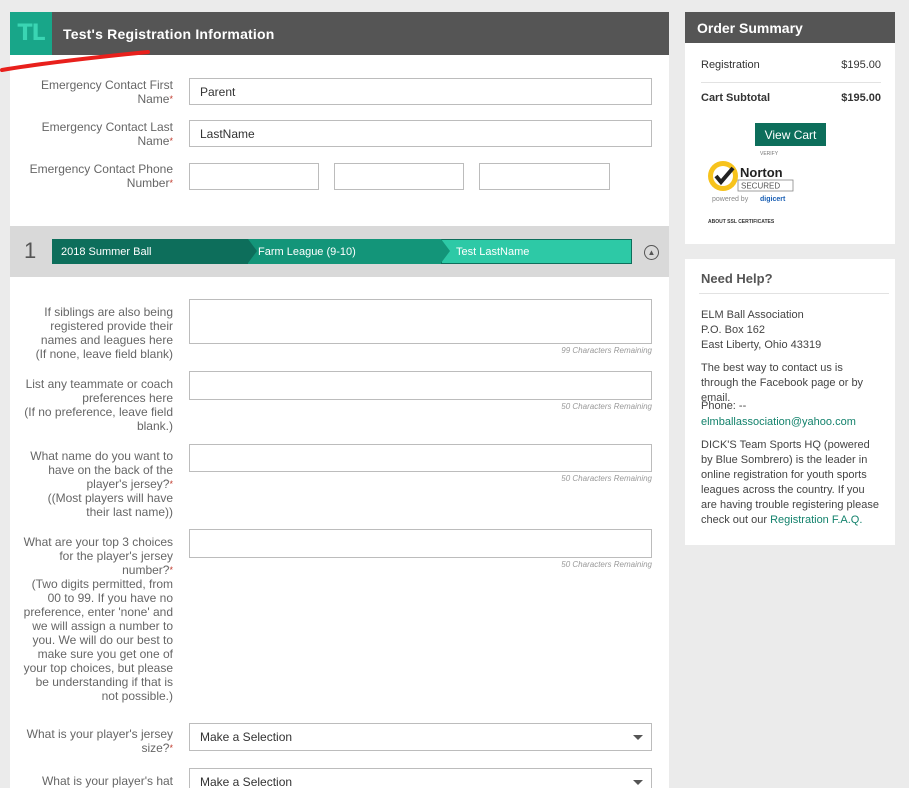  What do you see at coordinates (791, 98) in the screenshot?
I see `order-line-subtotal: Cart Subtotal $195.00` at bounding box center [791, 98].